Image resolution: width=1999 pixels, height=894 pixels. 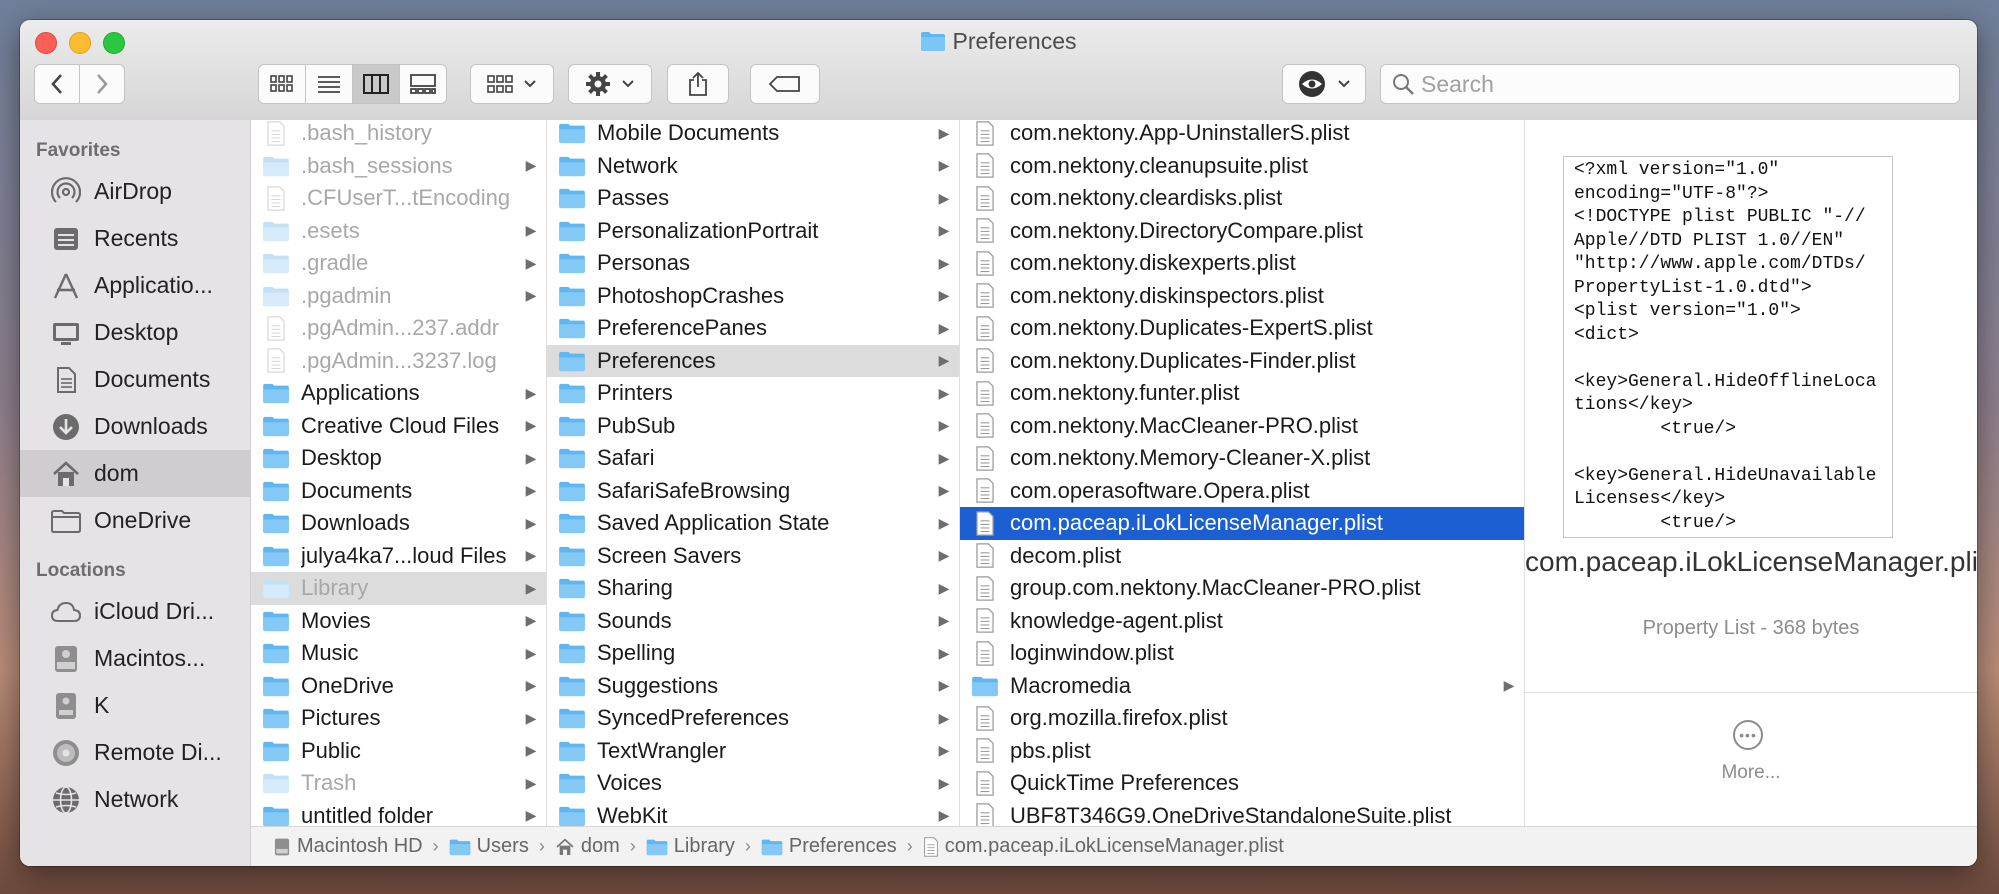 What do you see at coordinates (753, 198) in the screenshot?
I see `folder-row: Passes ▶` at bounding box center [753, 198].